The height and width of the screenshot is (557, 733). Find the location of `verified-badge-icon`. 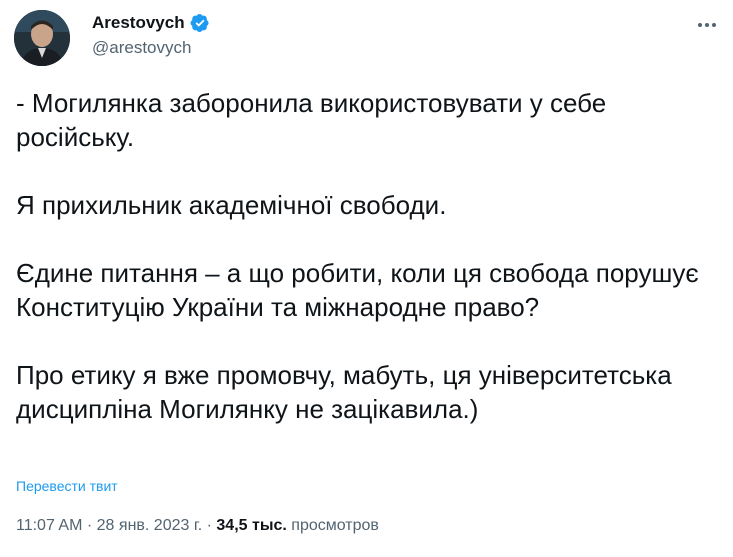

verified-badge-icon is located at coordinates (200, 23).